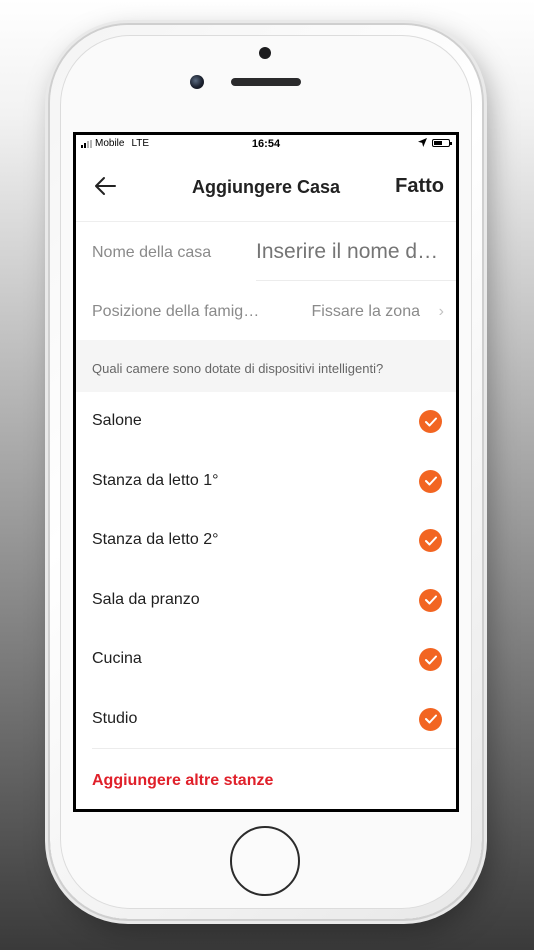 The width and height of the screenshot is (534, 950). What do you see at coordinates (266, 482) in the screenshot?
I see `room-item: Stanza da letto 1°` at bounding box center [266, 482].